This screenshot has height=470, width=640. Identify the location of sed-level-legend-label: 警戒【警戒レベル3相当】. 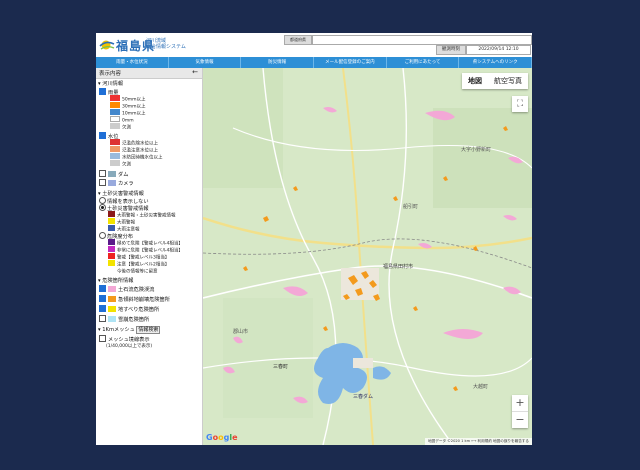
(143, 258).